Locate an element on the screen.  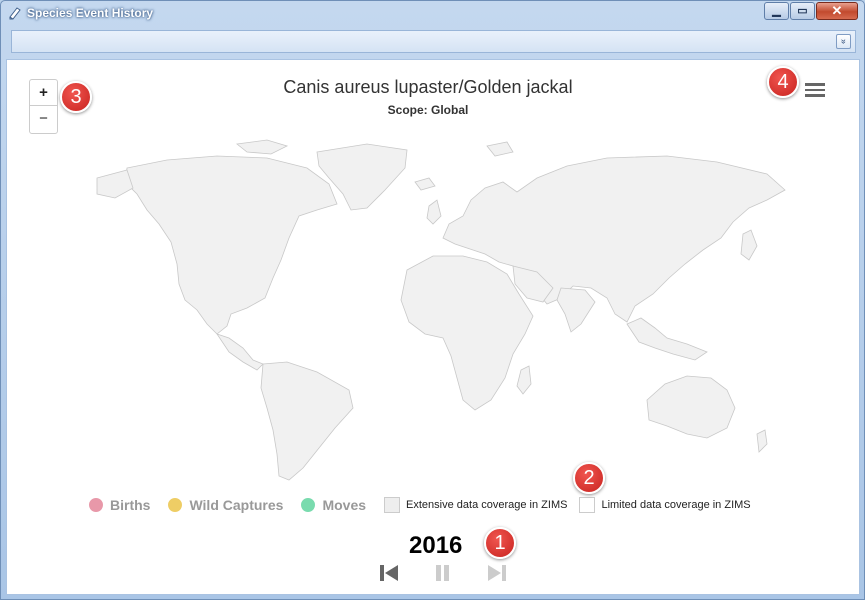
map-region-north-america is located at coordinates (231, 245).